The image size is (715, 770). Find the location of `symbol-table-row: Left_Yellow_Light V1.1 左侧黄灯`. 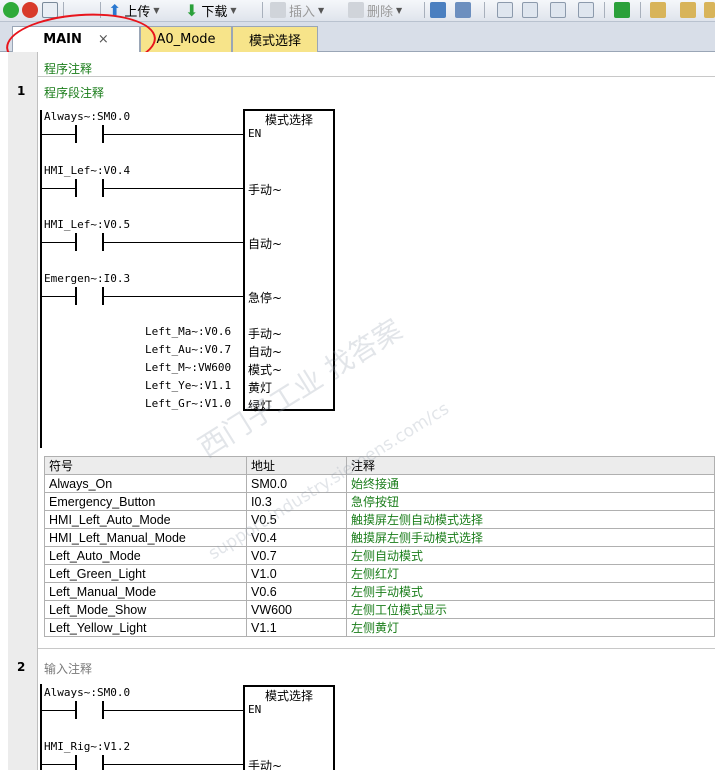

symbol-table-row: Left_Yellow_Light V1.1 左侧黄灯 is located at coordinates (379, 627).